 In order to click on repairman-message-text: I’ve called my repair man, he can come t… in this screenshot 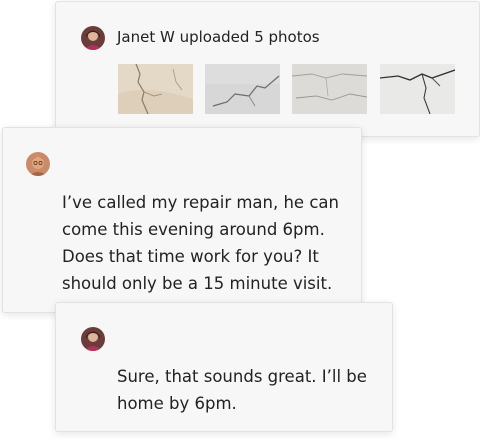, I will do `click(200, 243)`.